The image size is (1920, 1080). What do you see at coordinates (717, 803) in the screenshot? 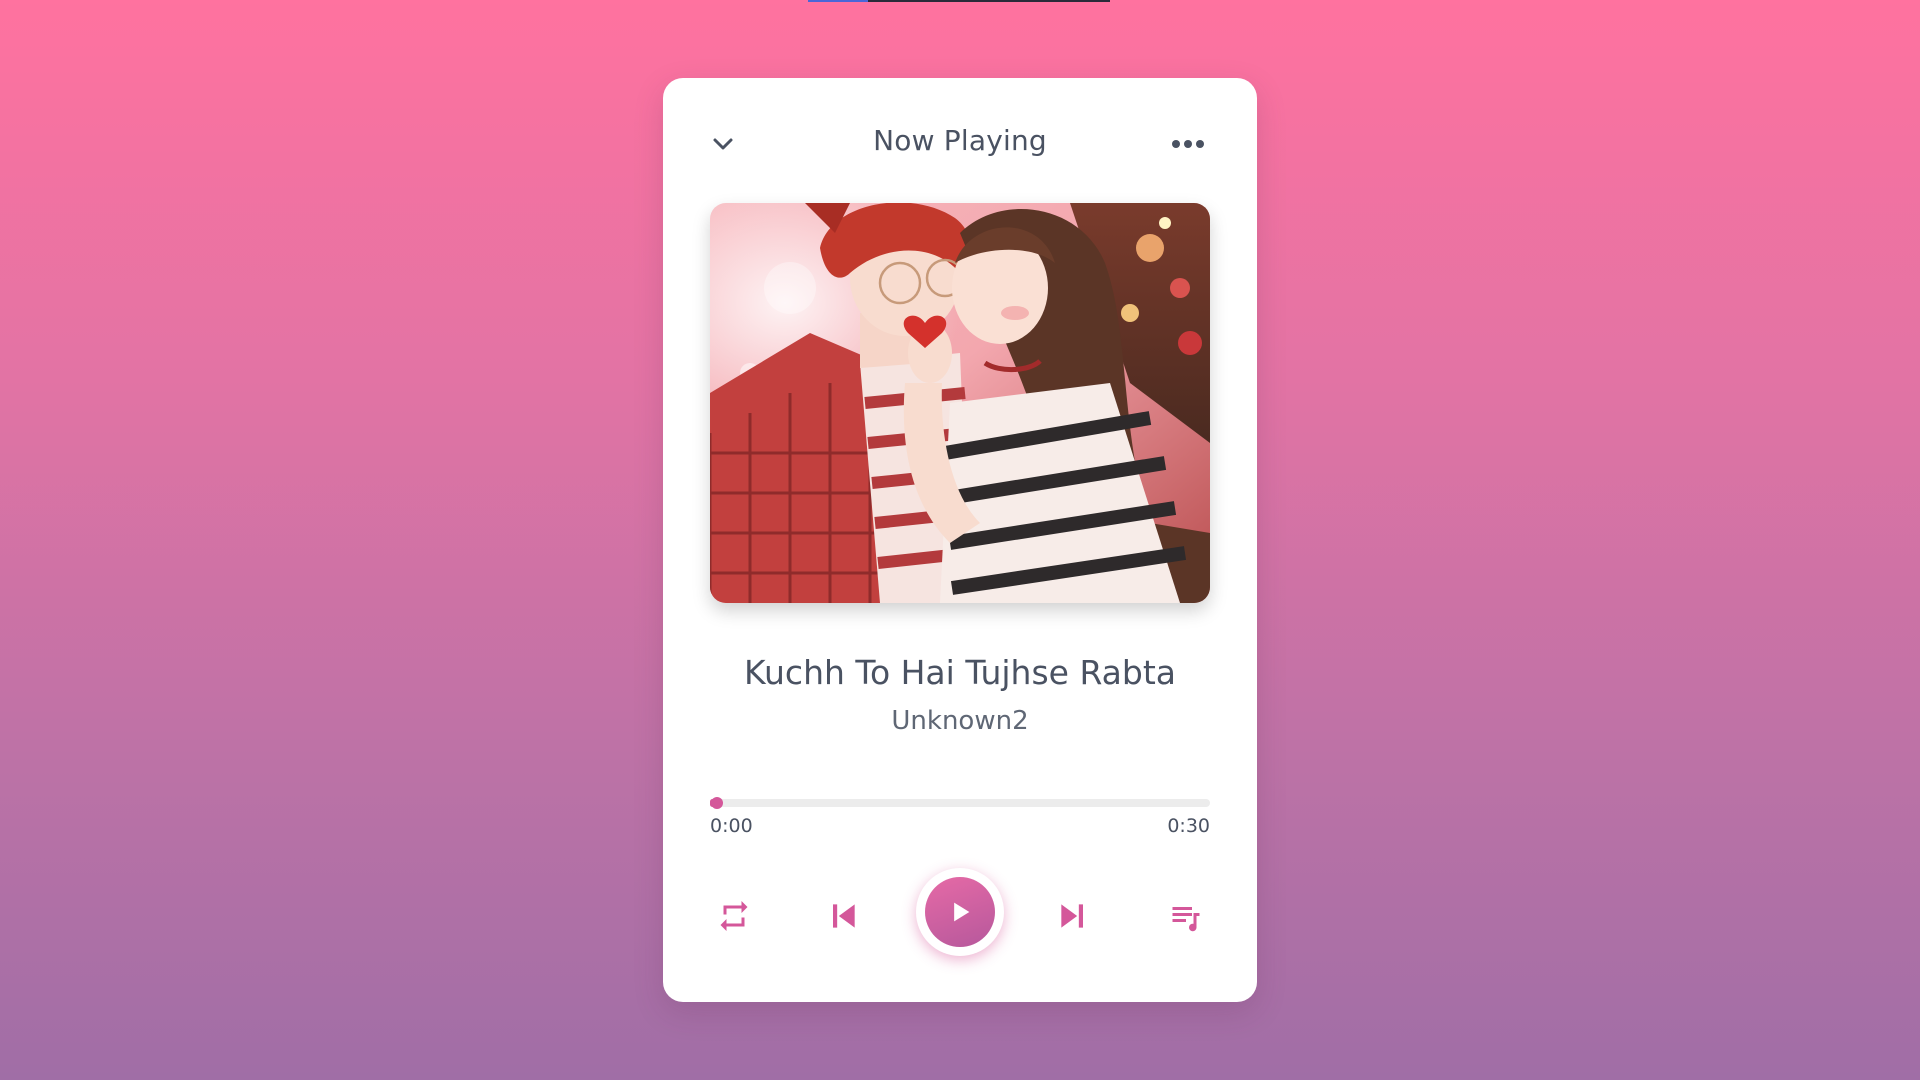
I see `progress-thumb` at bounding box center [717, 803].